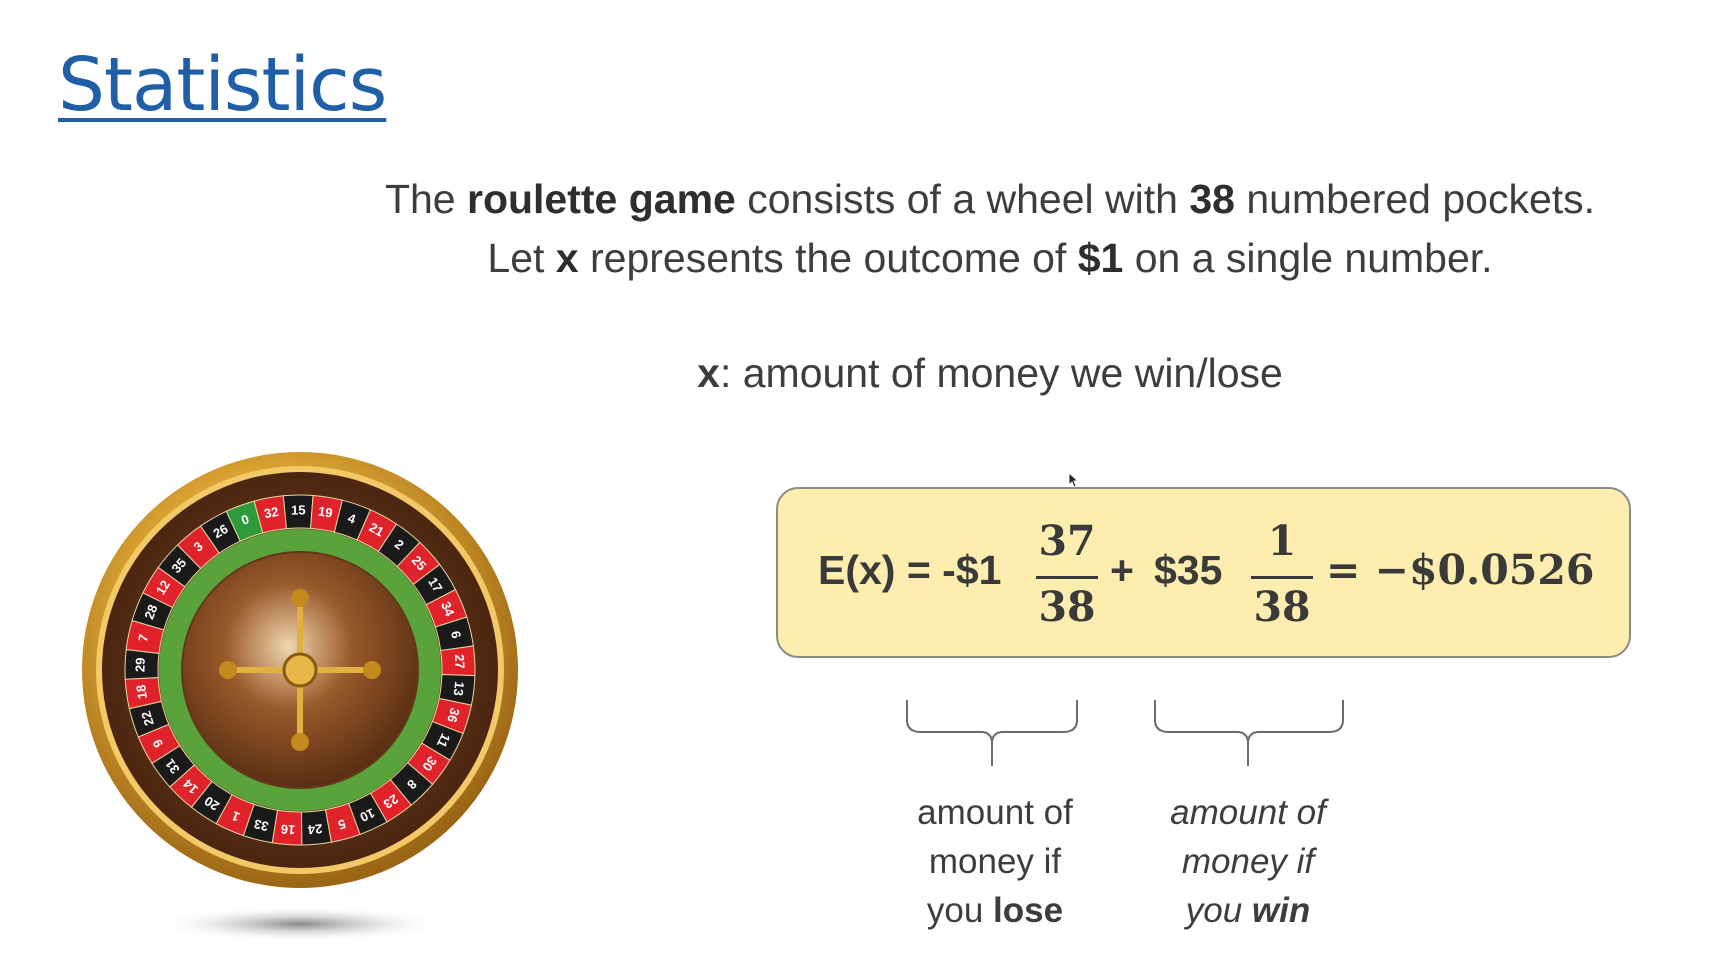  I want to click on fraction2-bar, so click(1282, 577).